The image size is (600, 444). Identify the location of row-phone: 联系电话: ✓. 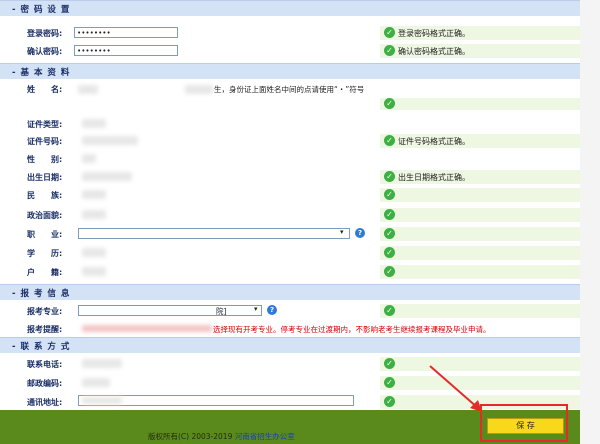
(290, 364).